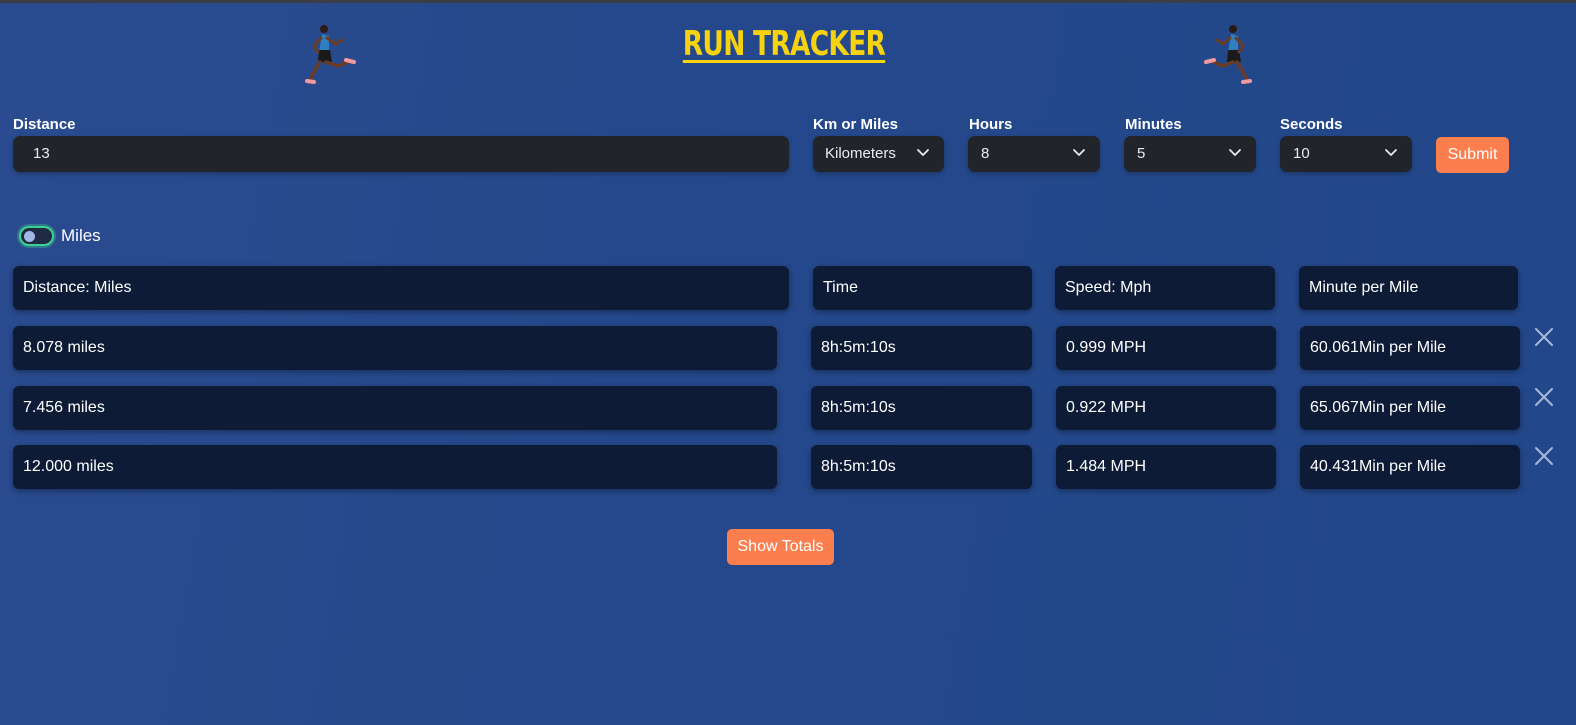 The width and height of the screenshot is (1576, 725). I want to click on submit-button: Submit, so click(1472, 155).